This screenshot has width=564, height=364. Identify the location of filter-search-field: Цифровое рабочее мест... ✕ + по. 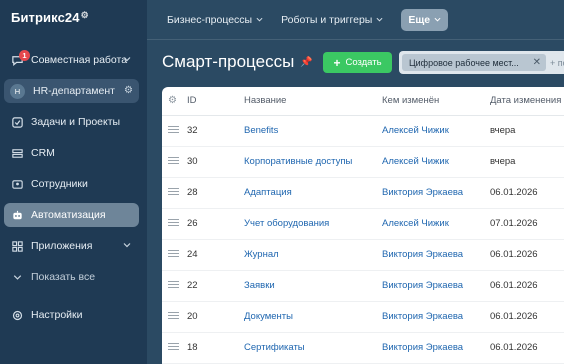
(481, 62).